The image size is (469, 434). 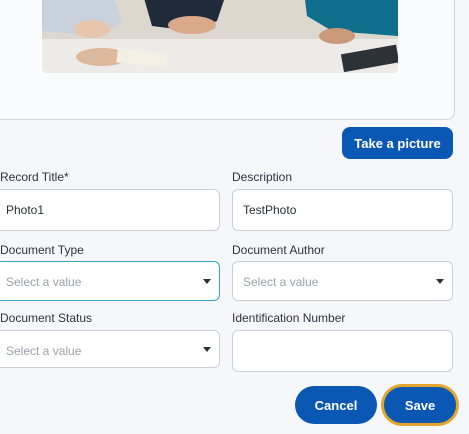 What do you see at coordinates (342, 351) in the screenshot?
I see `identification-number-input` at bounding box center [342, 351].